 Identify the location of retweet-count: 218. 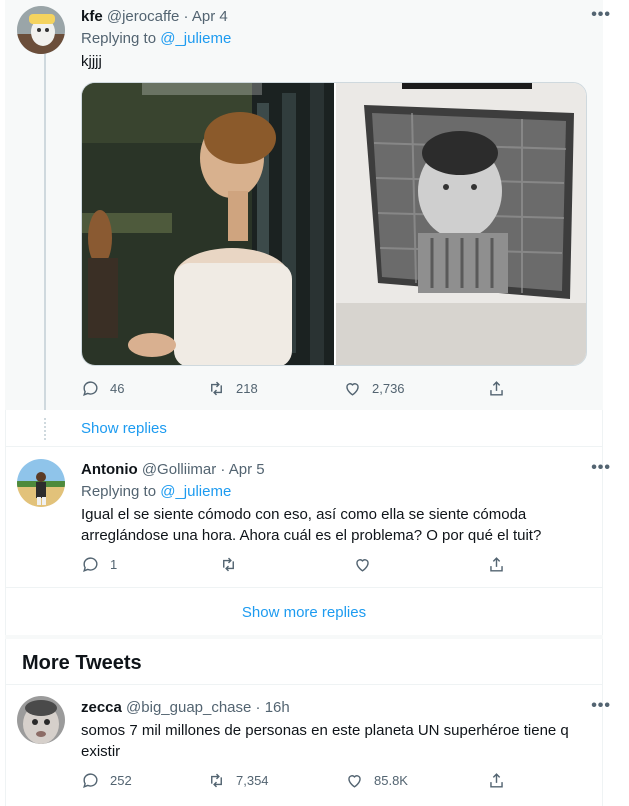
(247, 388).